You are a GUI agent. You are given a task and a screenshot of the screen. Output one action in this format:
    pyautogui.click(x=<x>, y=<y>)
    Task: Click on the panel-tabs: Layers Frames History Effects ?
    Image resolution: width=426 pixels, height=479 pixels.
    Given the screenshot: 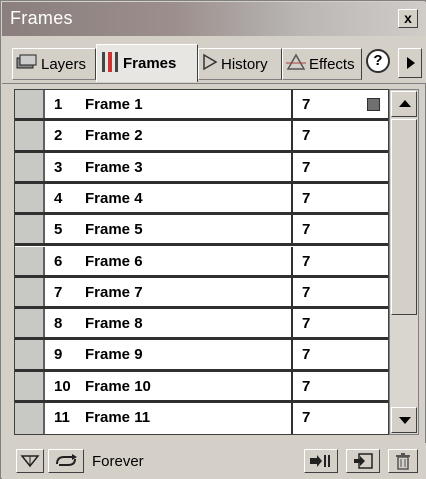 What is the action you would take?
    pyautogui.click(x=214, y=60)
    